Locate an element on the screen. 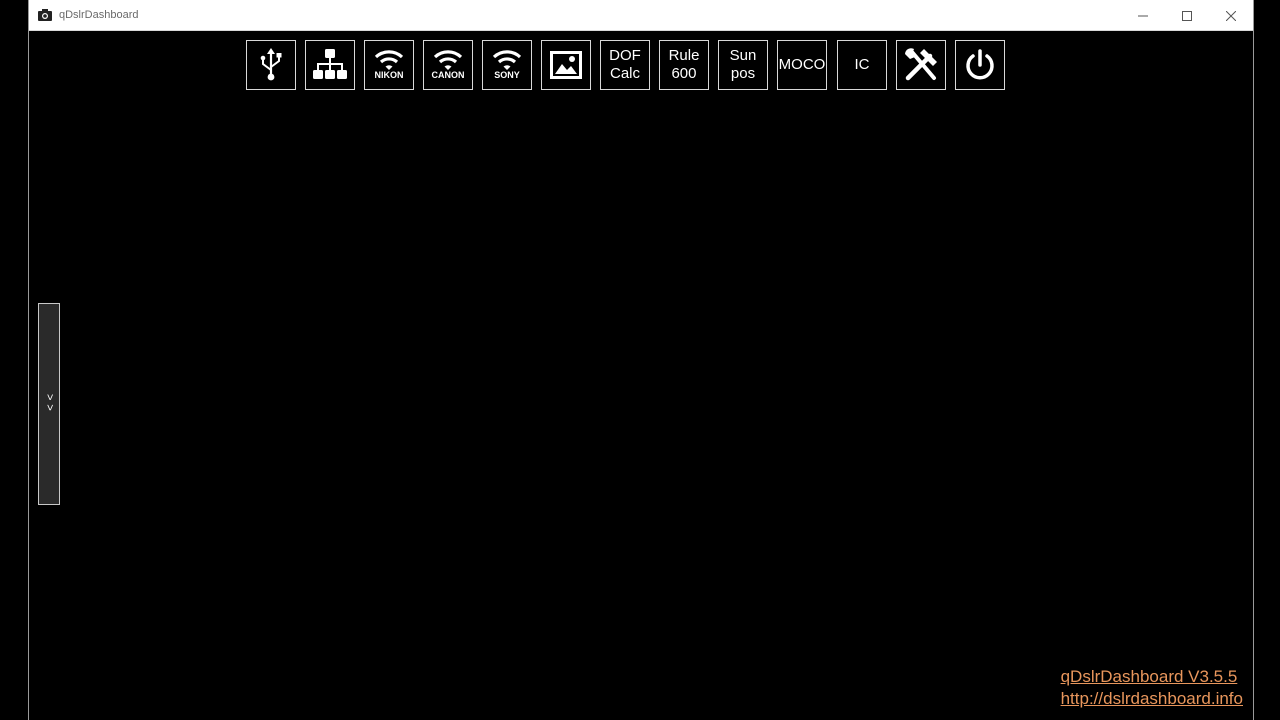 The height and width of the screenshot is (720, 1280). dof-calc-label: DOF Calc is located at coordinates (625, 64).